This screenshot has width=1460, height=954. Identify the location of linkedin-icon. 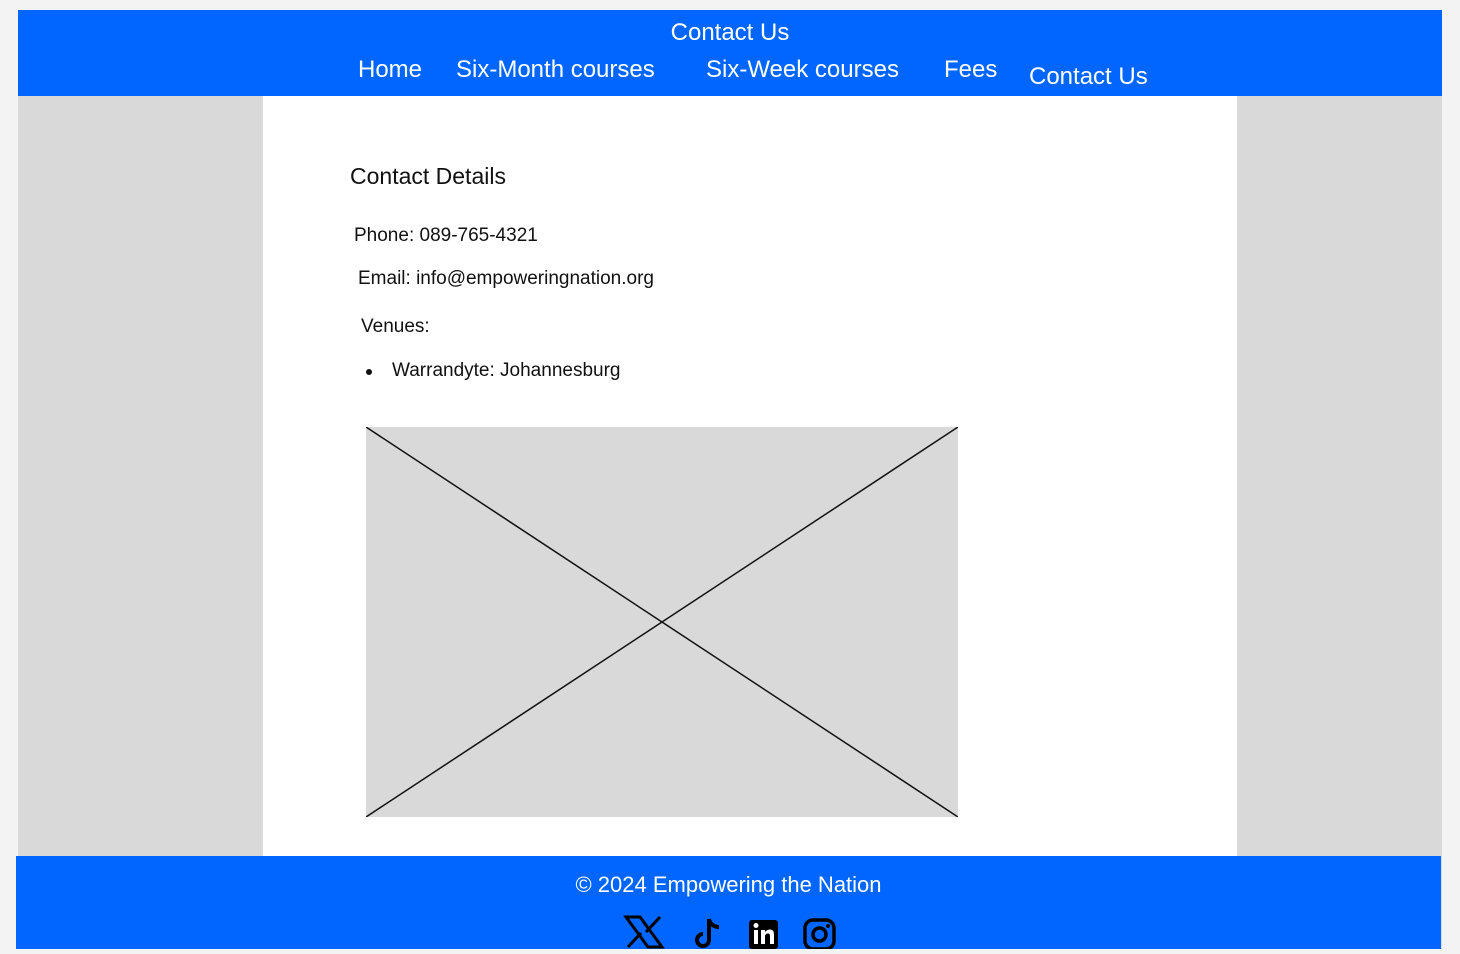
(764, 932).